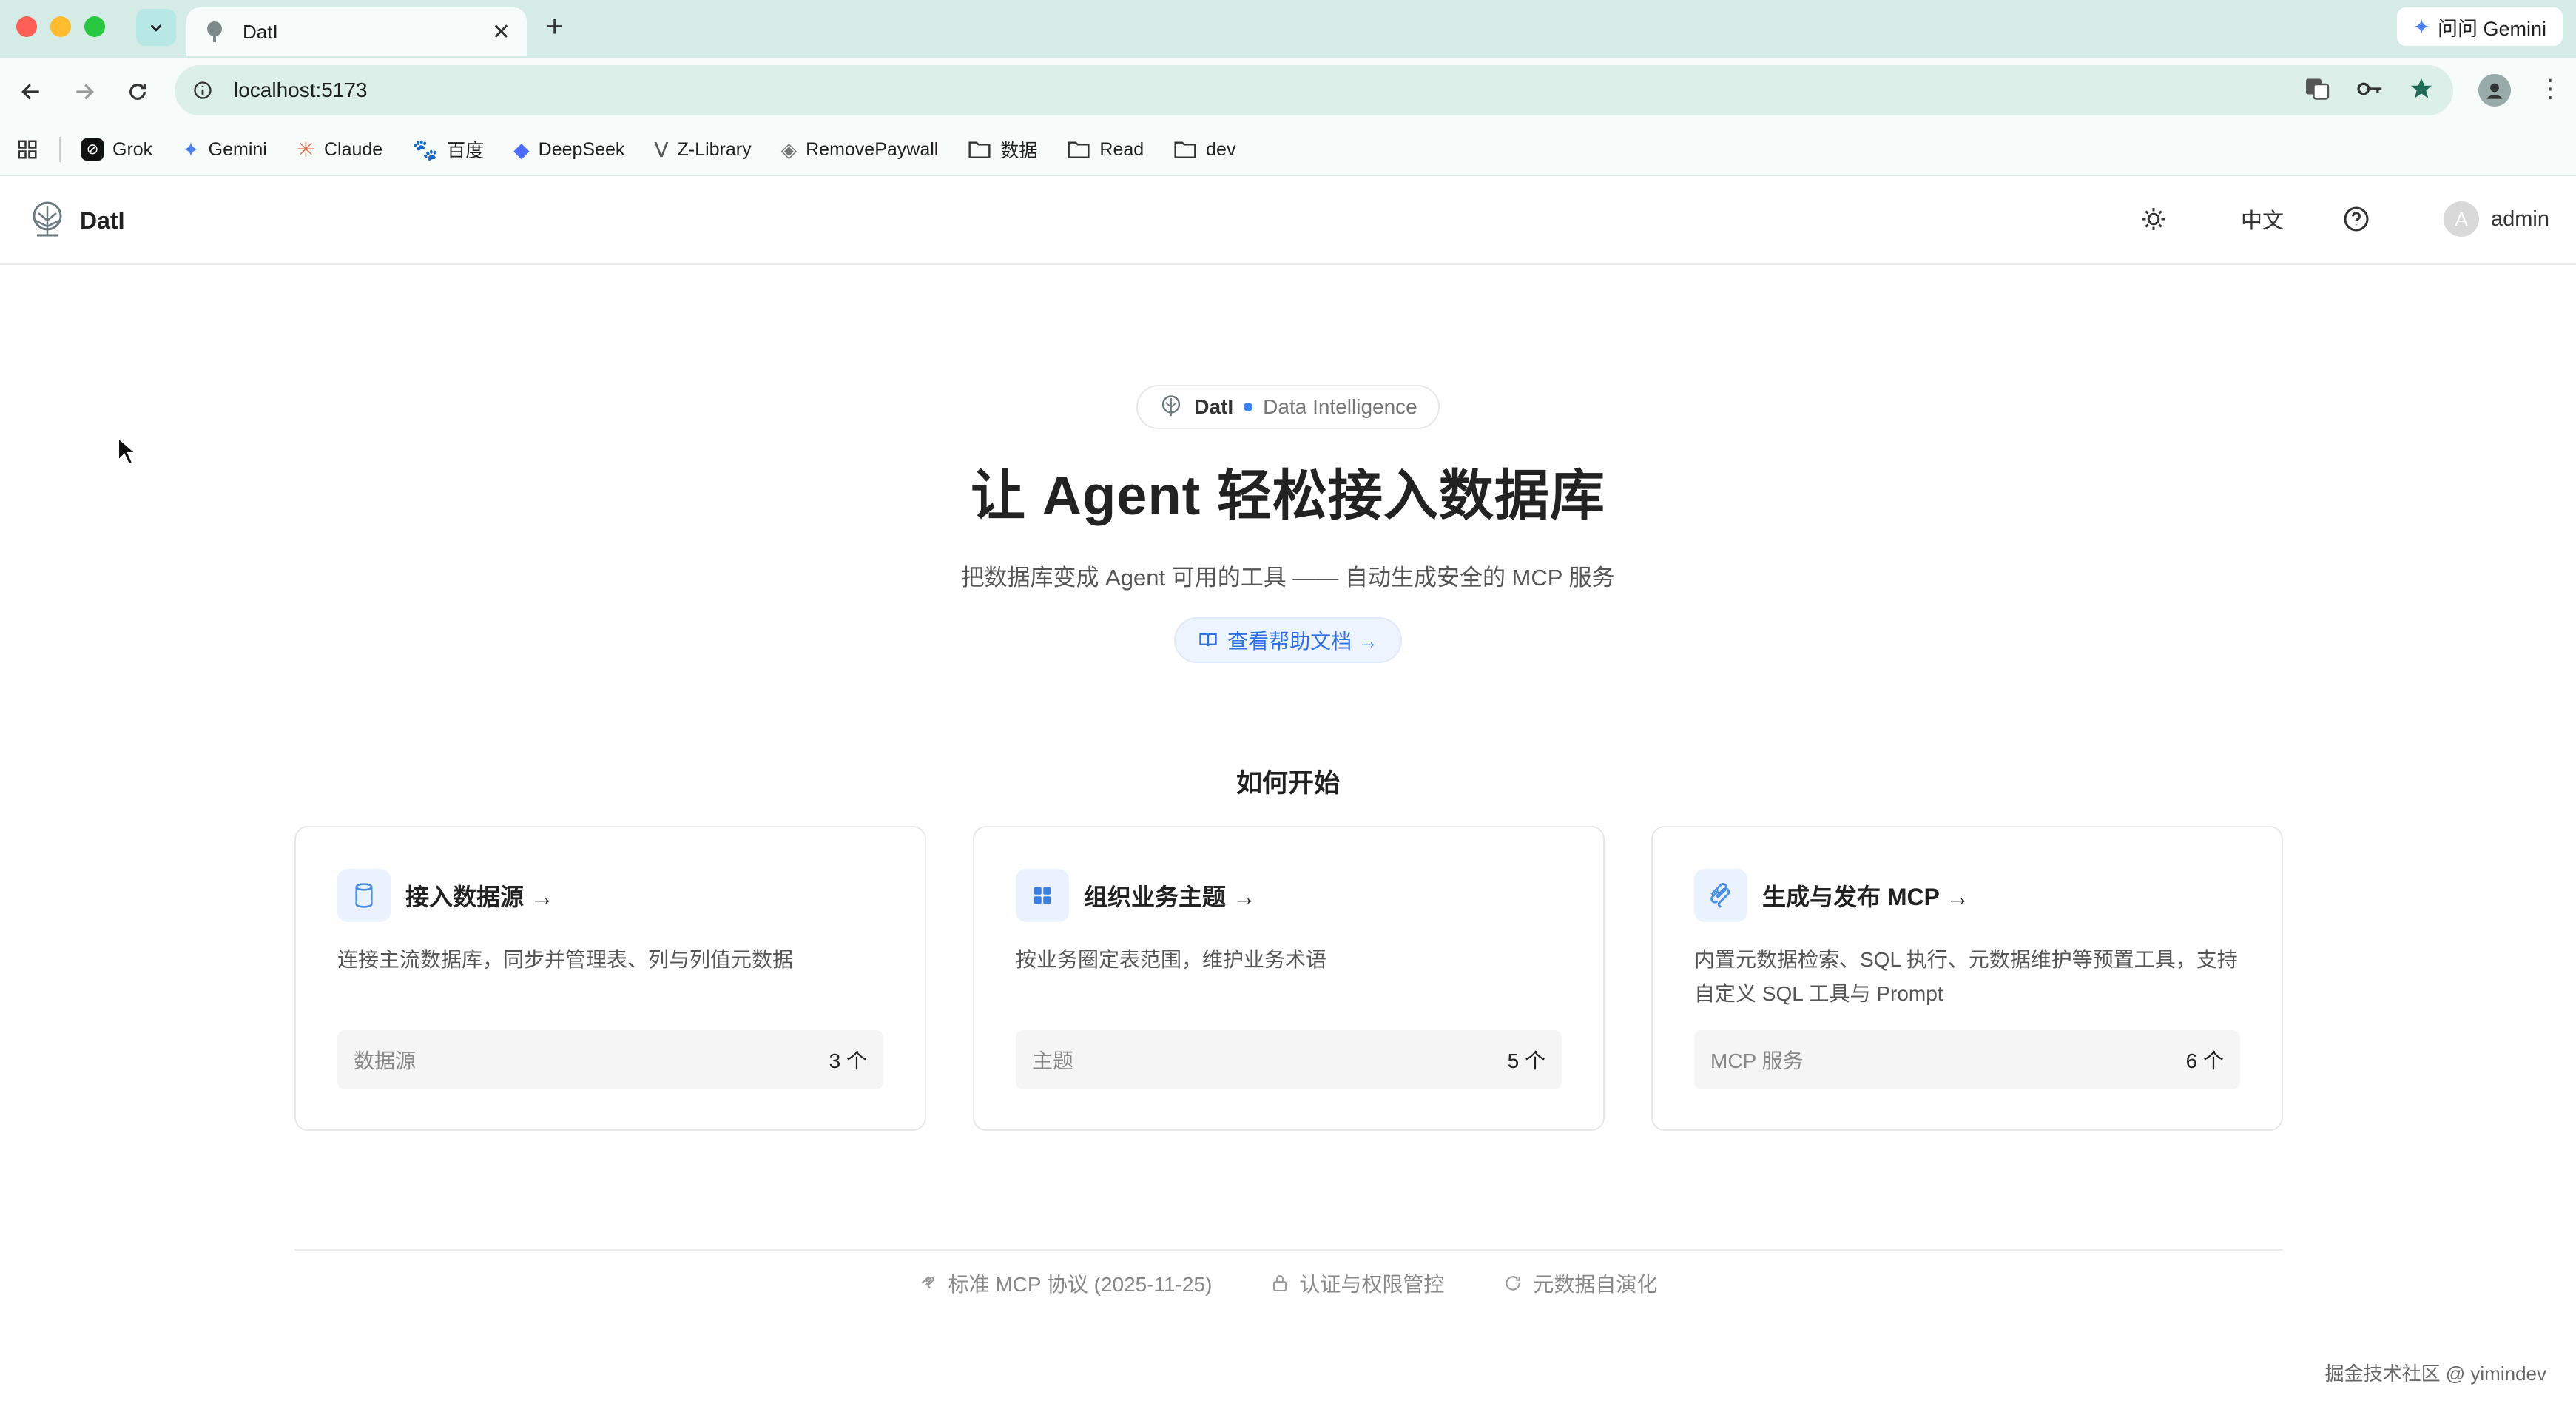  Describe the element at coordinates (848, 1060) in the screenshot. I see `stat-value: 3 个` at that location.